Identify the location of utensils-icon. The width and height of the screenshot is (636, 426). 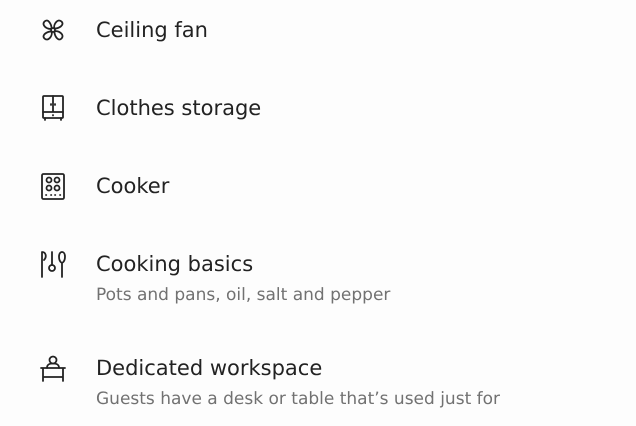
(53, 264).